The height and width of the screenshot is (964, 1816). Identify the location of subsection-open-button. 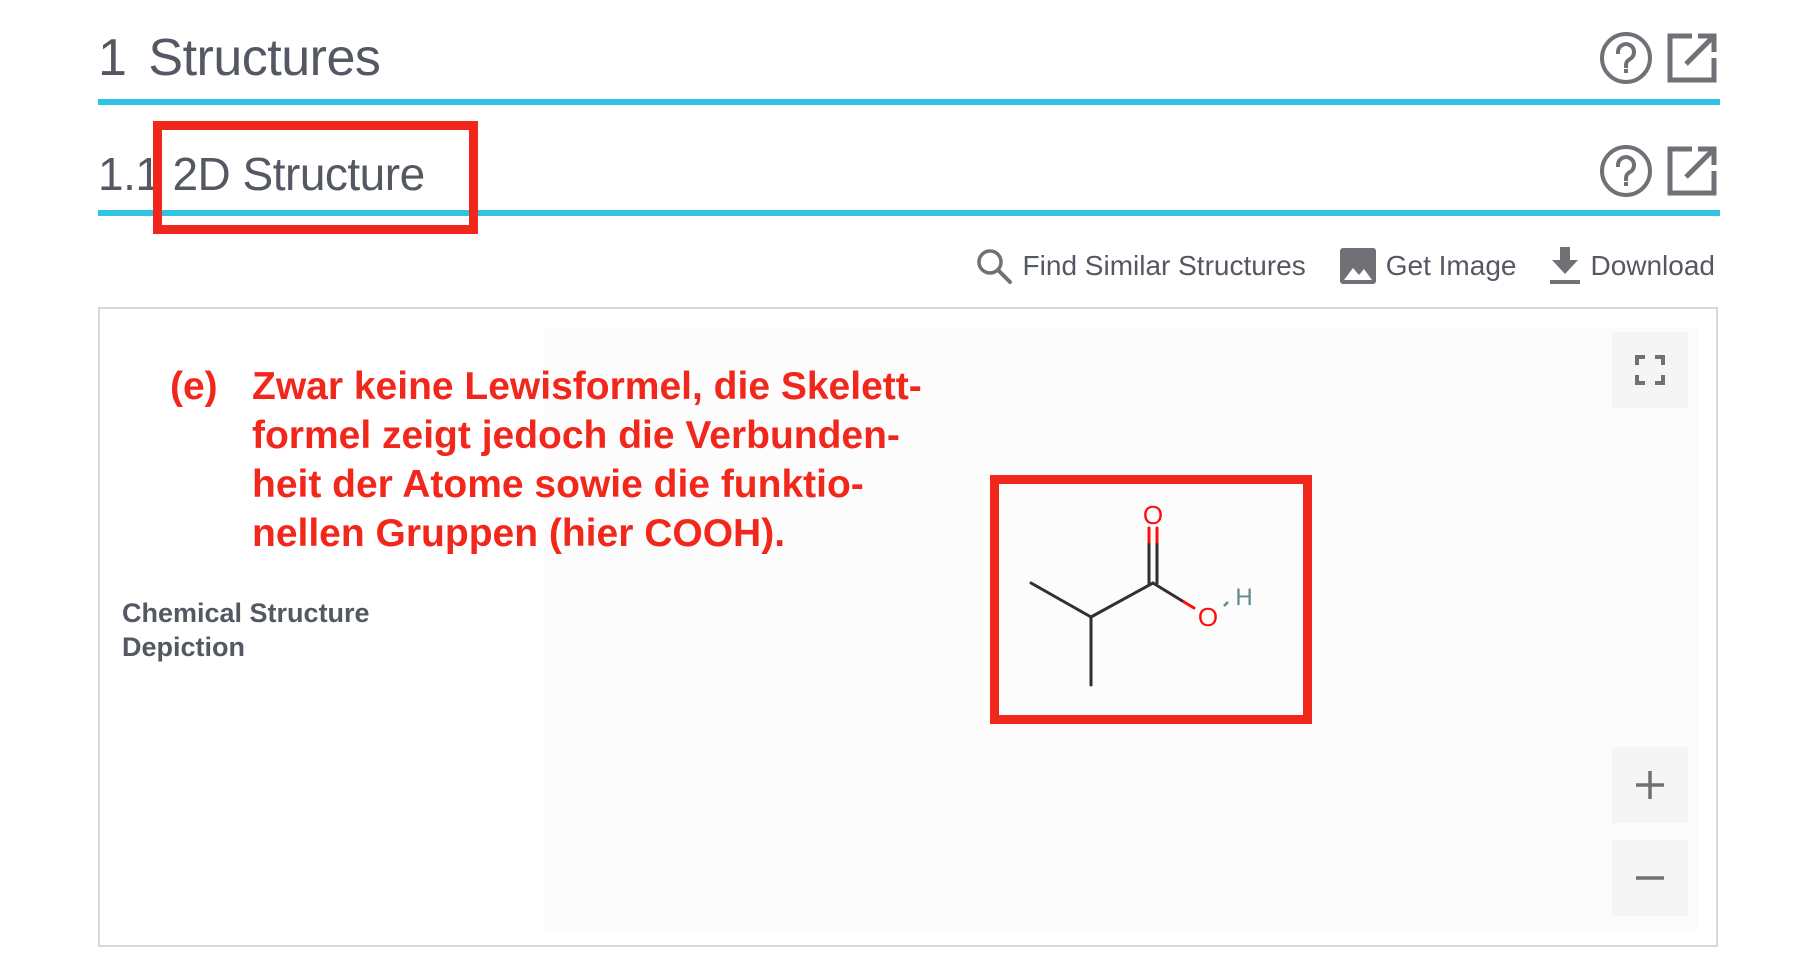
(1692, 171).